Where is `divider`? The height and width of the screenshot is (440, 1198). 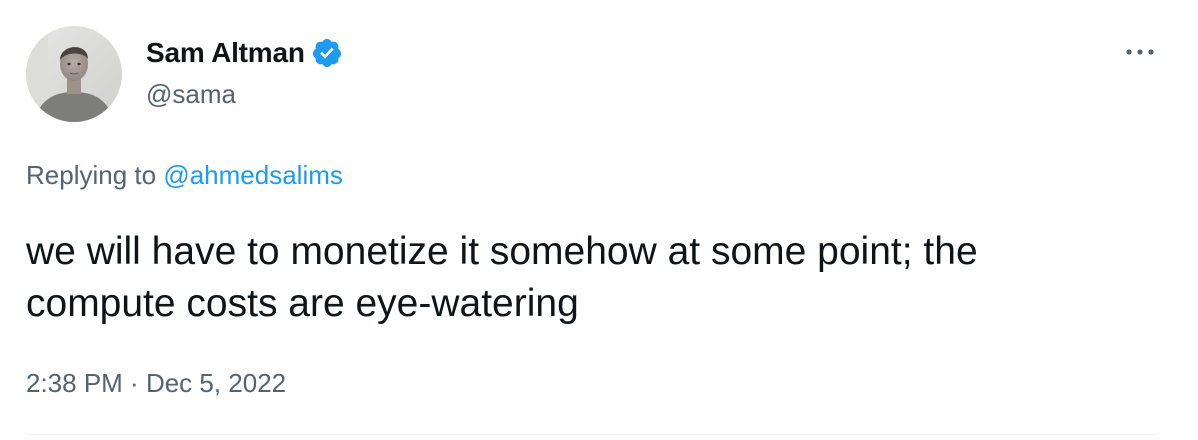 divider is located at coordinates (592, 434).